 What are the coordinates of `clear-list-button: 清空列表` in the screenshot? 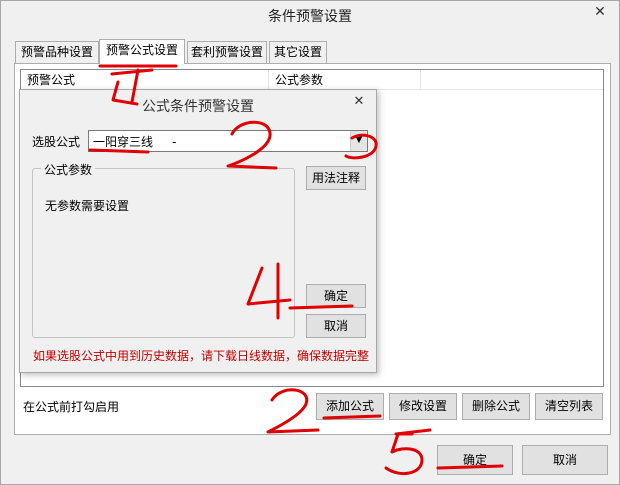 It's located at (569, 406).